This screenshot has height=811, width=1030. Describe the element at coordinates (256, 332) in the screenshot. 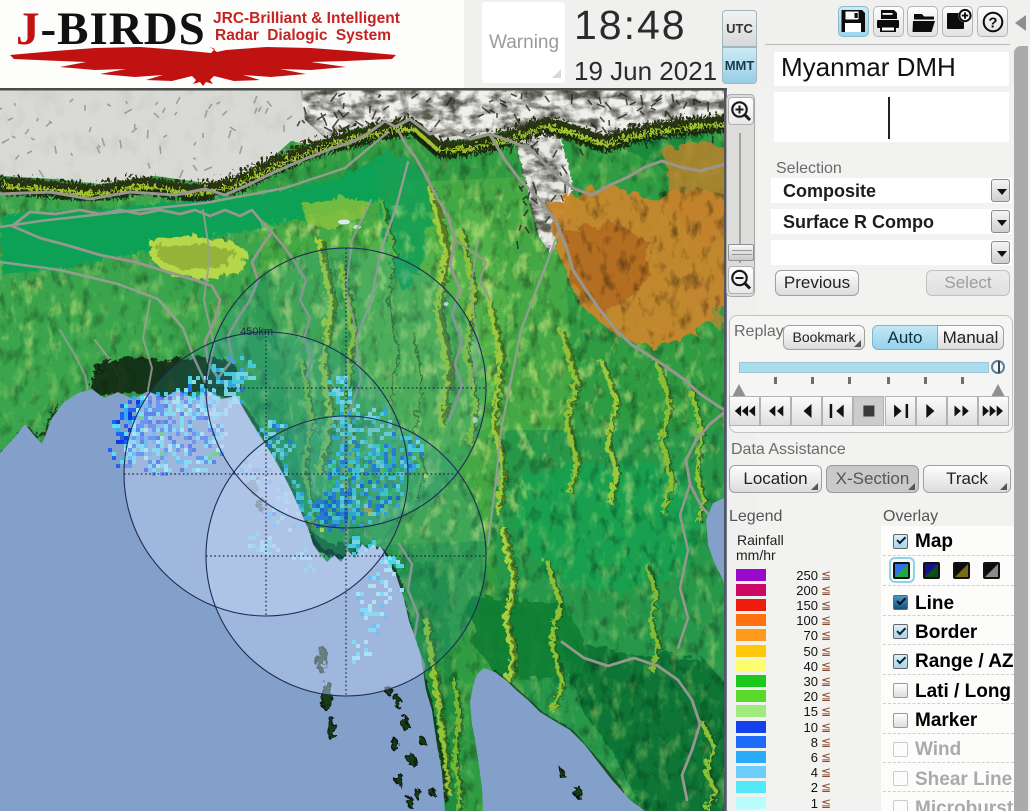

I see `svg-text: 450km` at that location.